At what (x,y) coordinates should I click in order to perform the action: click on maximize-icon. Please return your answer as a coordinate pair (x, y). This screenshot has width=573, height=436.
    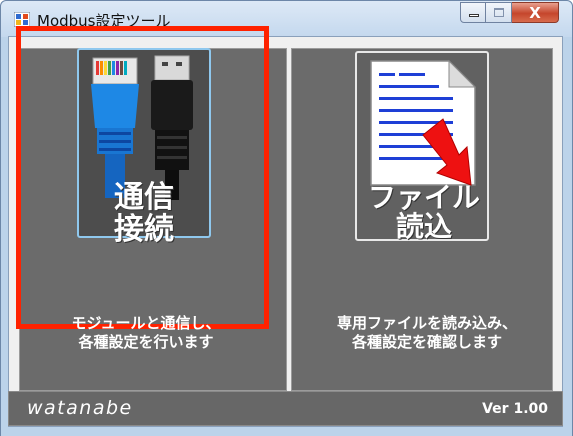
    Looking at the image, I should click on (499, 12).